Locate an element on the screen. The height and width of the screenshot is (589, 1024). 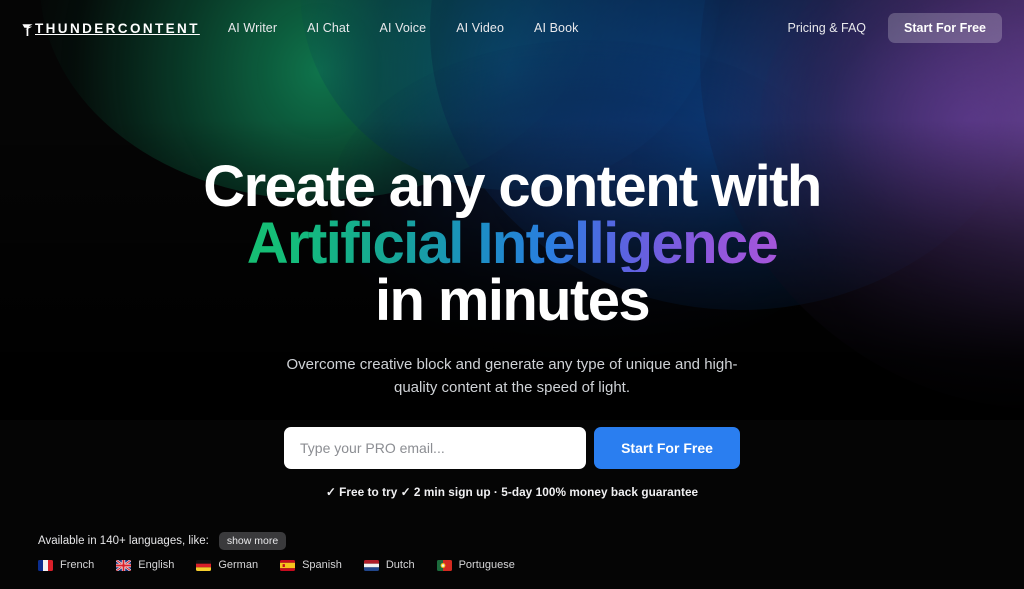
language-item-french: French is located at coordinates (66, 565).